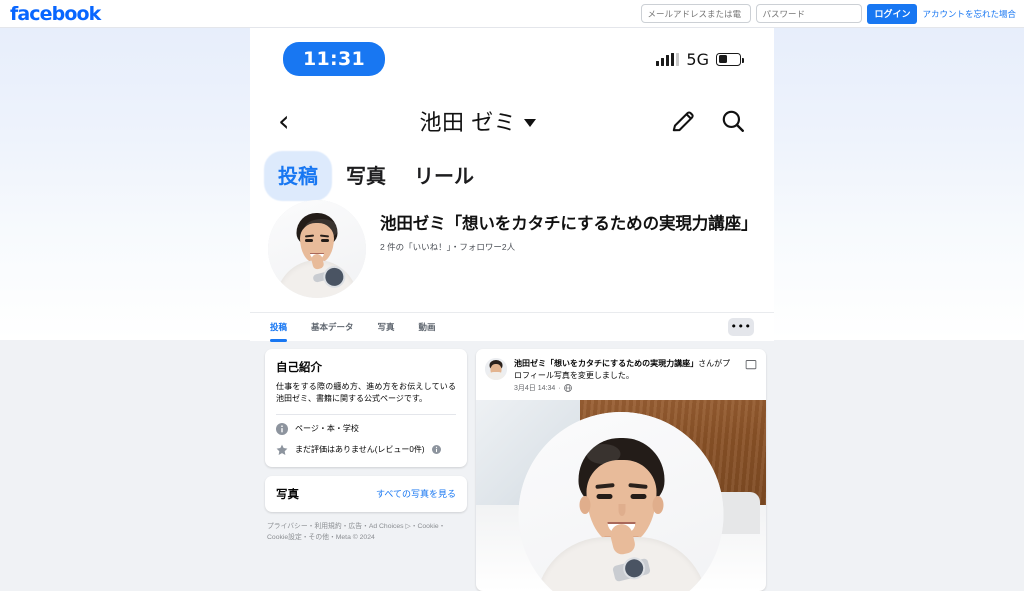 The image size is (1024, 591). What do you see at coordinates (534, 388) in the screenshot?
I see `post-timestamp: 3月4日 14:34` at bounding box center [534, 388].